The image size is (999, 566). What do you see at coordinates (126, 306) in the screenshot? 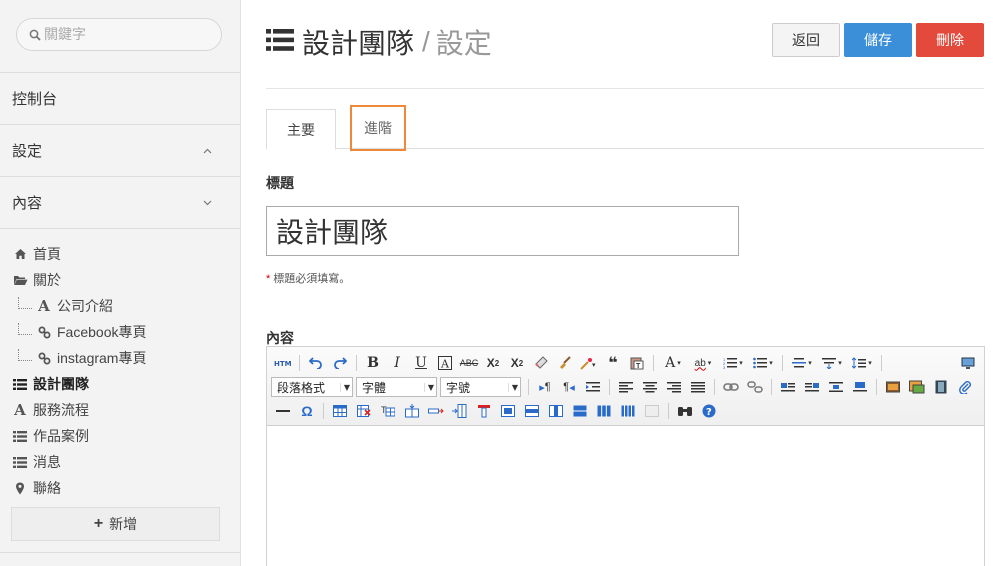
I see `tree-item-company-intro: A 公司介紹` at bounding box center [126, 306].